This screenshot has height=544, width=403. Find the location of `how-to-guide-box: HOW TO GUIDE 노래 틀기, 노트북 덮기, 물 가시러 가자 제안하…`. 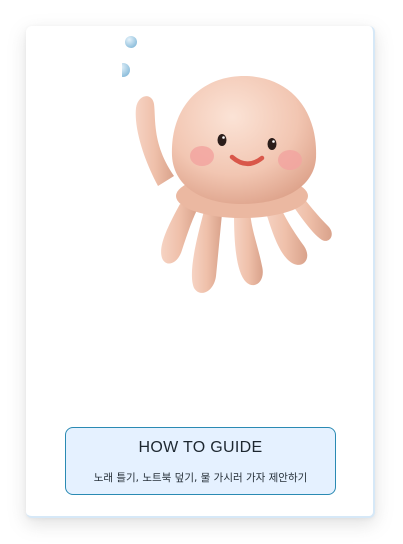

how-to-guide-box: HOW TO GUIDE 노래 틀기, 노트북 덮기, 물 가시러 가자 제안하… is located at coordinates (200, 461).